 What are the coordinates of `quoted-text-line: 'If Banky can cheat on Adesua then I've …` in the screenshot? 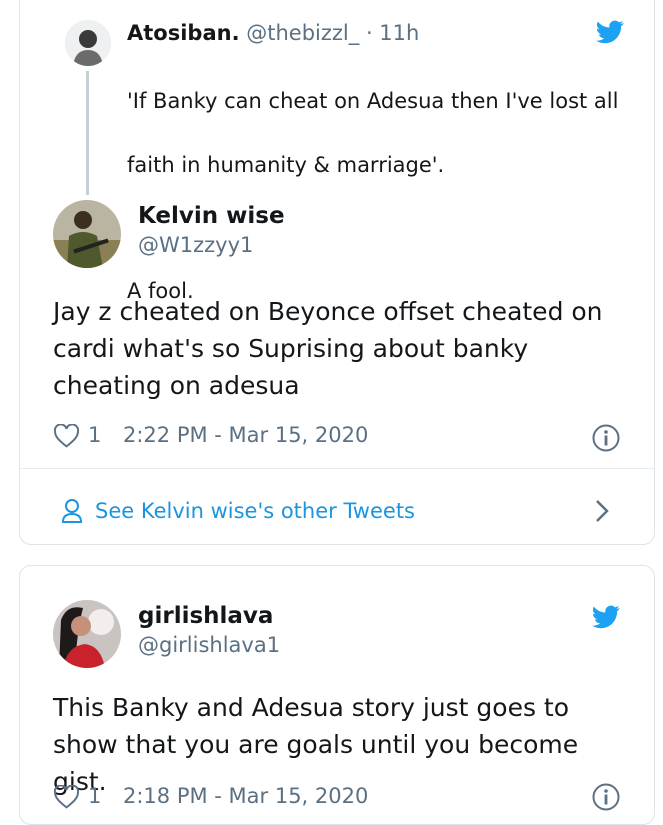 It's located at (373, 101).